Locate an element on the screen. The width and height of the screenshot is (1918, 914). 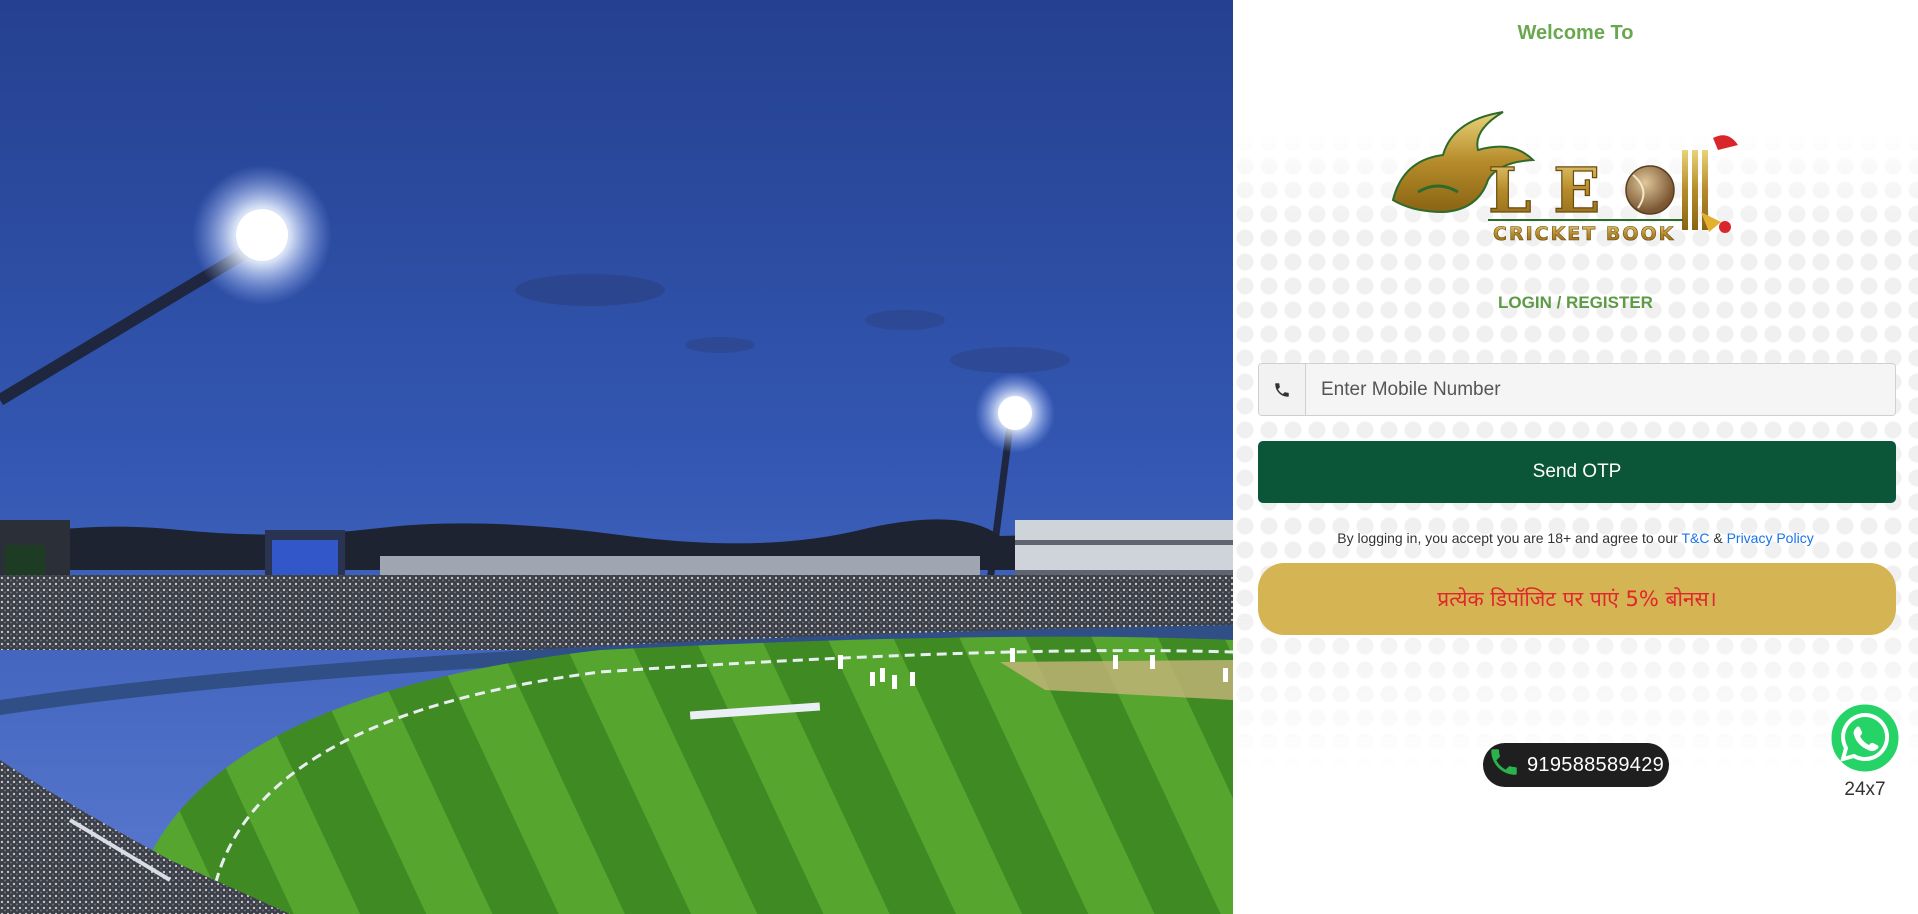
login-register-heading: LOGIN / REGISTER is located at coordinates (1575, 302).